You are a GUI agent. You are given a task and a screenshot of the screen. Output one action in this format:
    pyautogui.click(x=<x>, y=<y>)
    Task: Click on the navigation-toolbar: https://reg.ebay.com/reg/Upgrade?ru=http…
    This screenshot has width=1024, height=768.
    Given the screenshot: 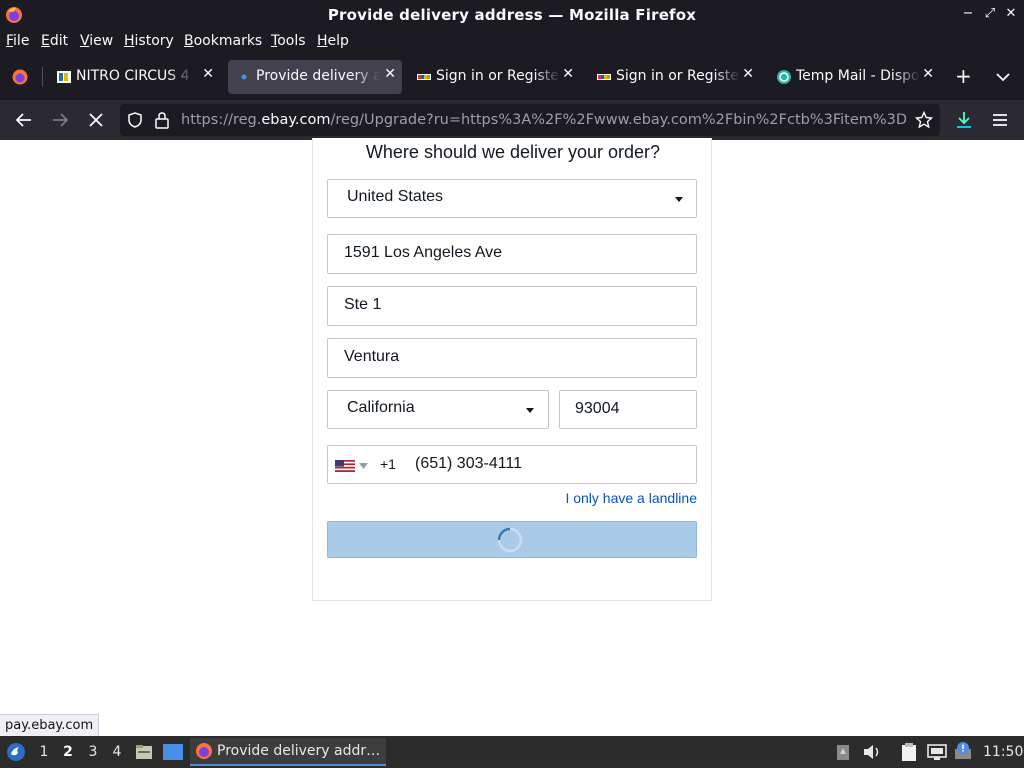 What is the action you would take?
    pyautogui.click(x=512, y=120)
    